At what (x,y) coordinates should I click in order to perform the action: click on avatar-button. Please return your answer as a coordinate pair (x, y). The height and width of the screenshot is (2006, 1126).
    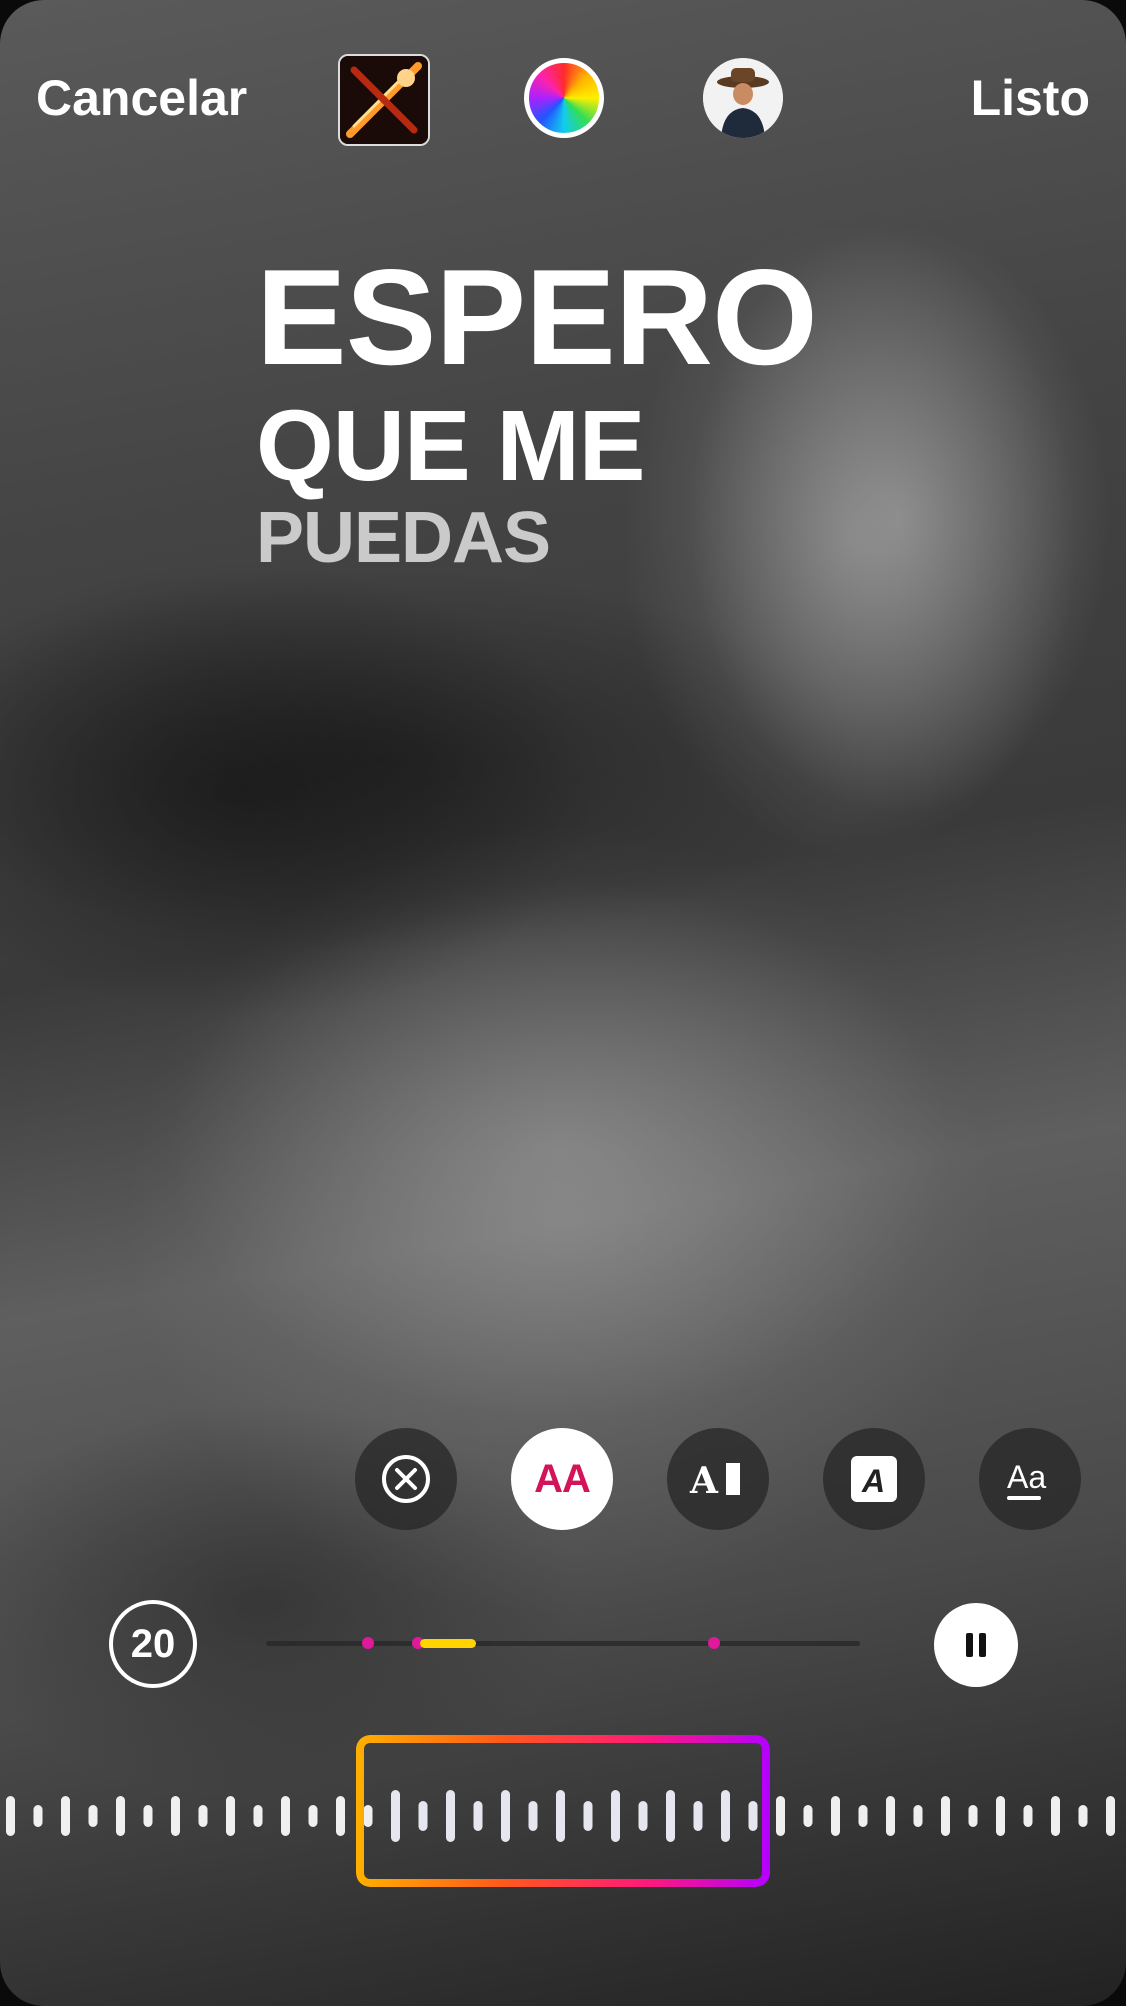
    Looking at the image, I should click on (743, 98).